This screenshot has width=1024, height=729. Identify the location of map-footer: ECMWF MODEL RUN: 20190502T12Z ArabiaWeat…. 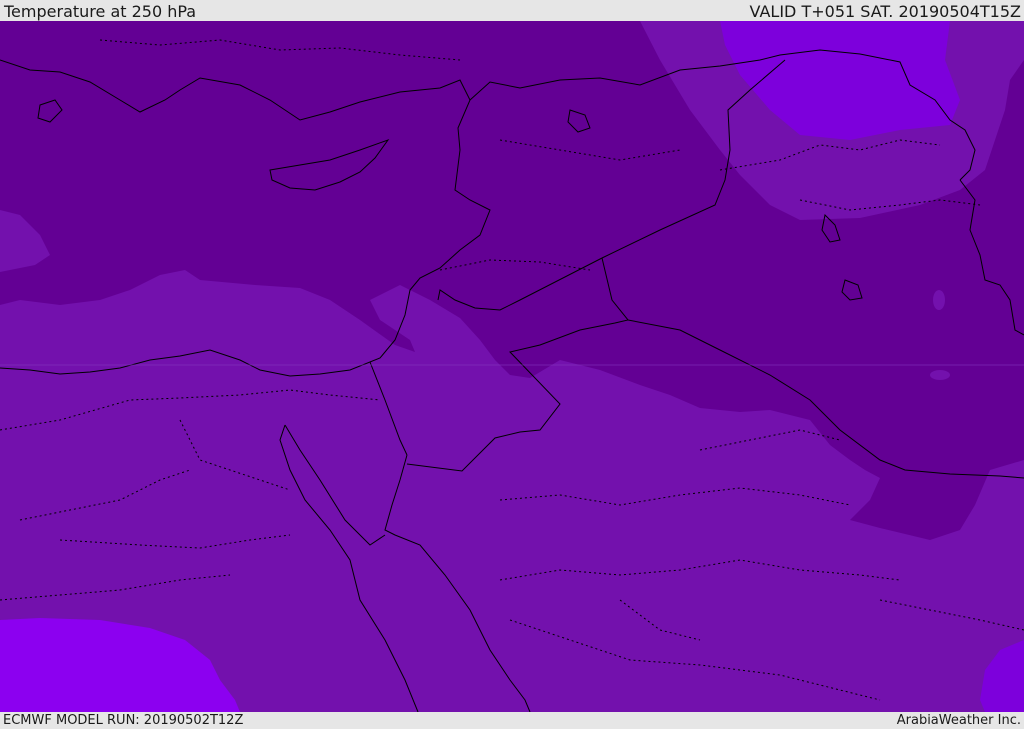
(512, 720).